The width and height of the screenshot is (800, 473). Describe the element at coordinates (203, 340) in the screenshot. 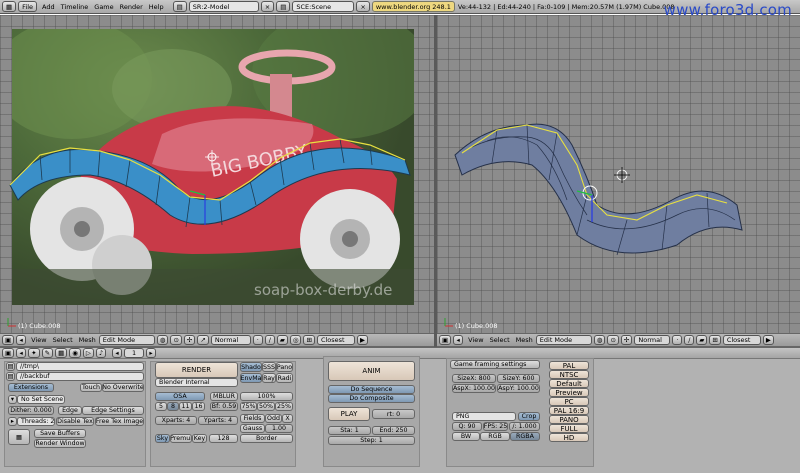

I see `translate-icon: ↗` at that location.